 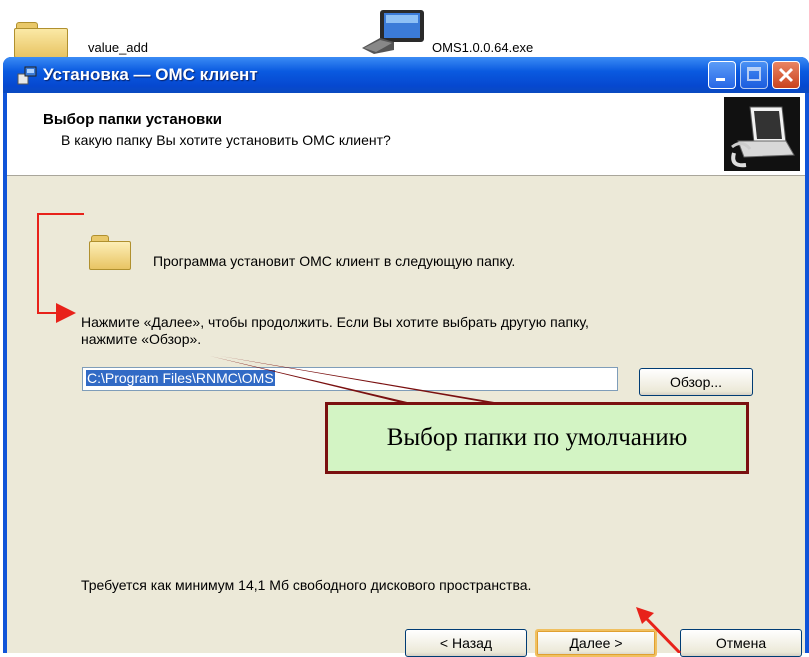 I want to click on minimize-button, so click(x=722, y=75).